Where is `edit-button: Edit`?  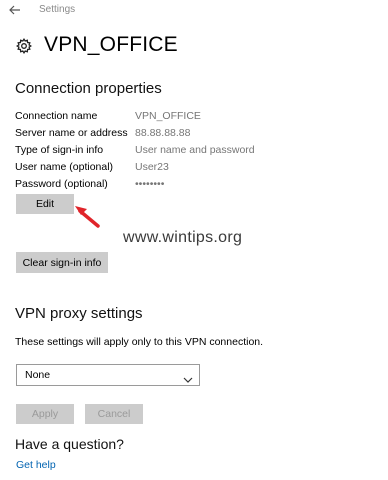 edit-button: Edit is located at coordinates (45, 204).